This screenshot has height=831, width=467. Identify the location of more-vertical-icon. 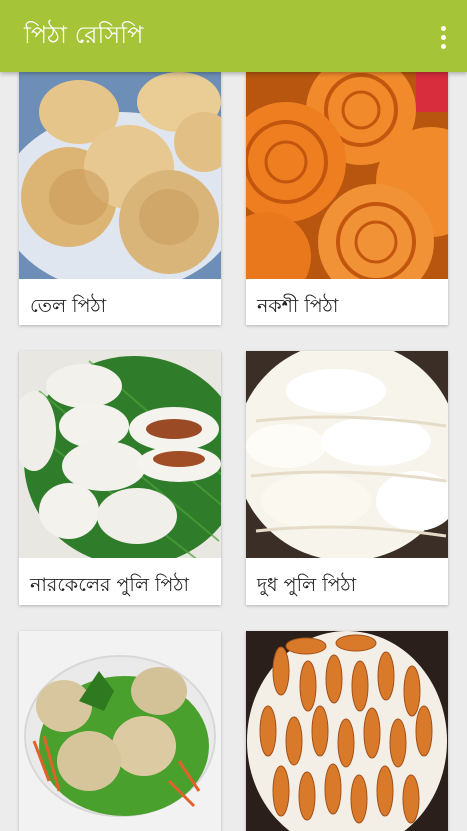
(443, 28).